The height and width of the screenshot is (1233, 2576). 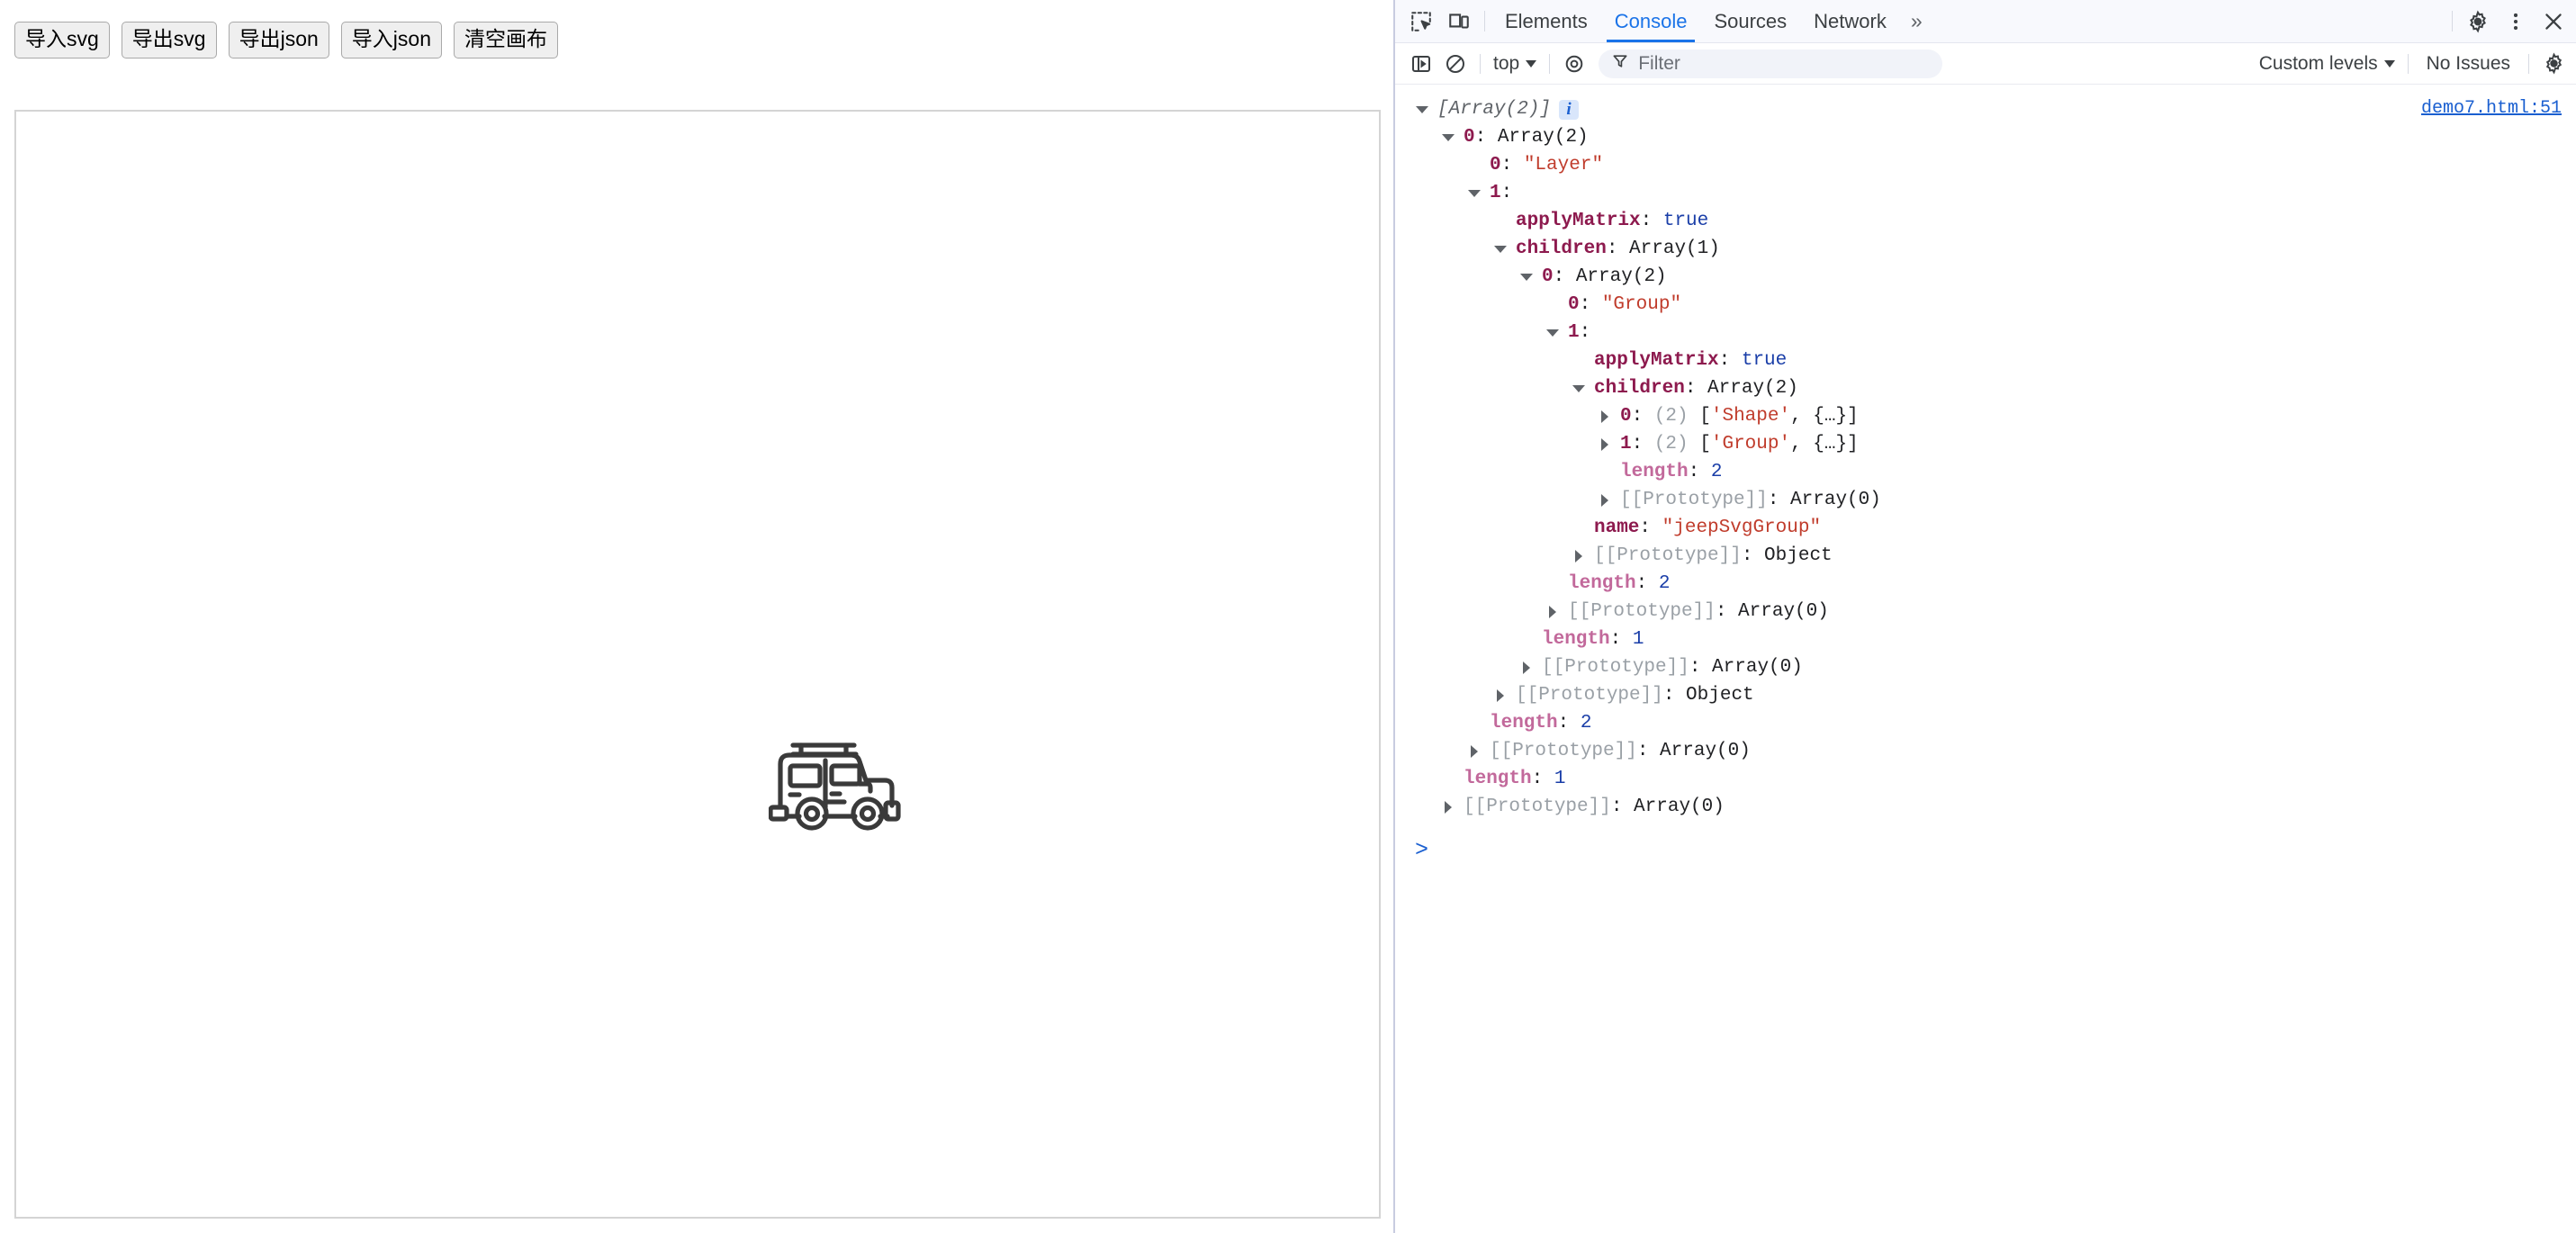 I want to click on console-sidebar-toggle-icon, so click(x=1421, y=64).